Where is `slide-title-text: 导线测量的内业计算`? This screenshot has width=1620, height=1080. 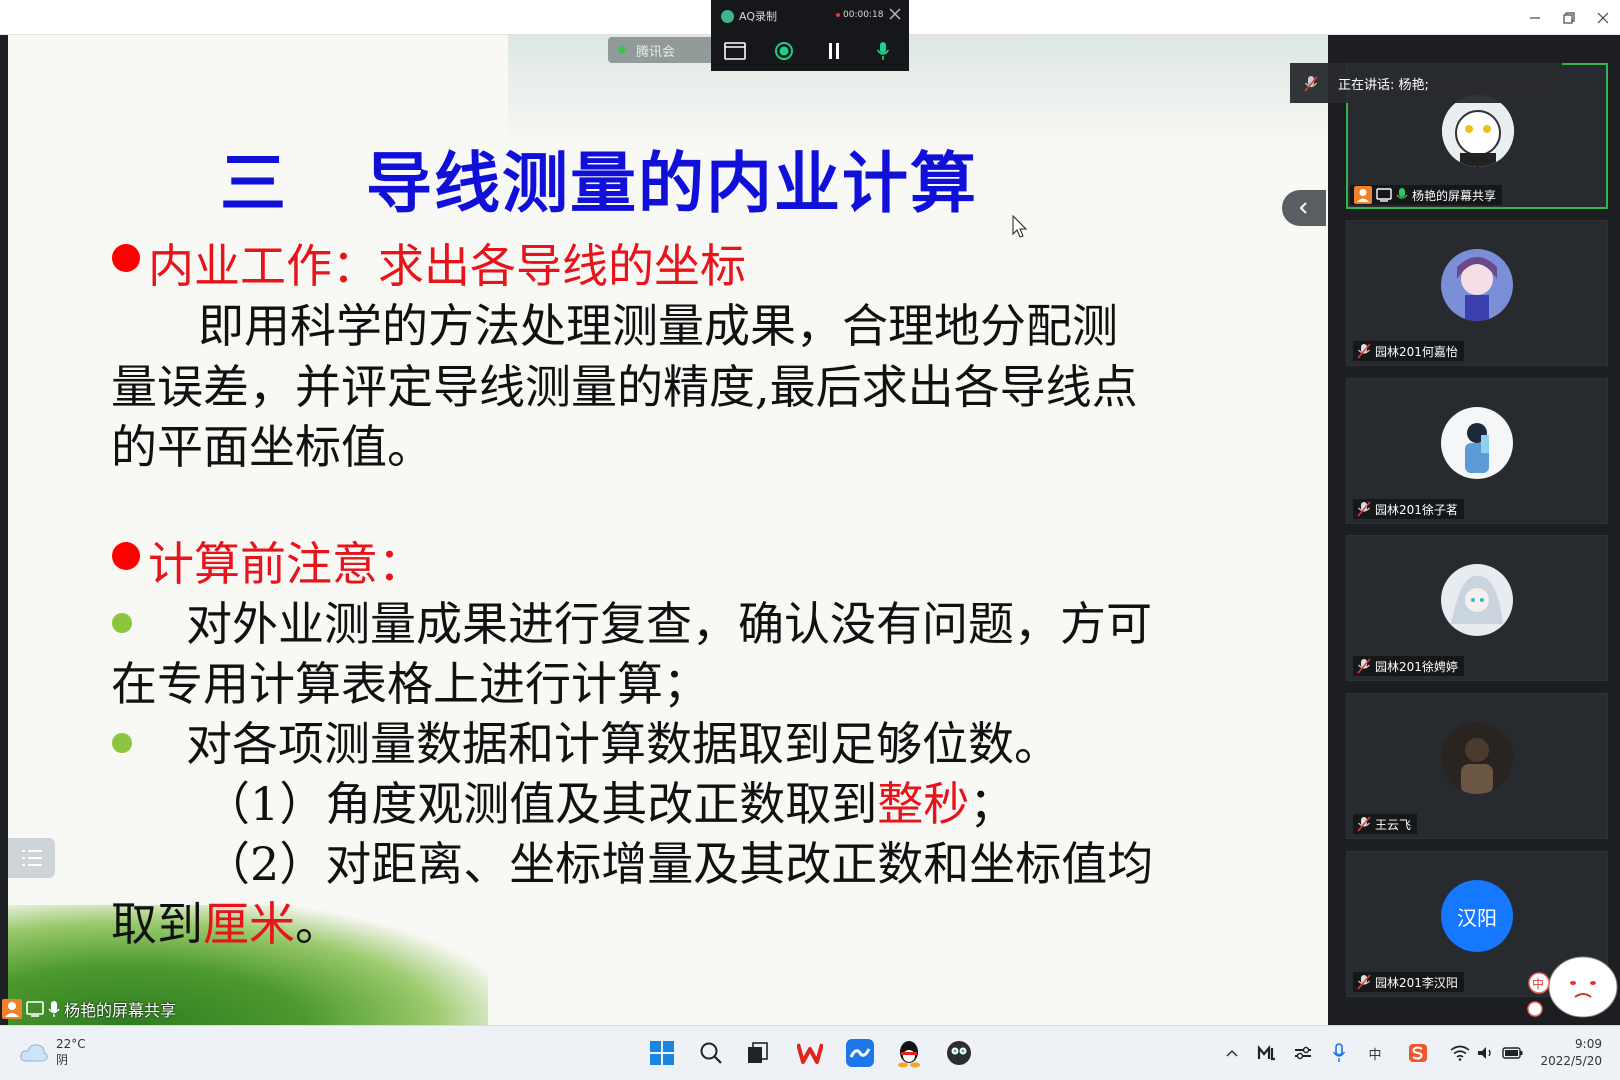
slide-title-text: 导线测量的内业计算 is located at coordinates (672, 183).